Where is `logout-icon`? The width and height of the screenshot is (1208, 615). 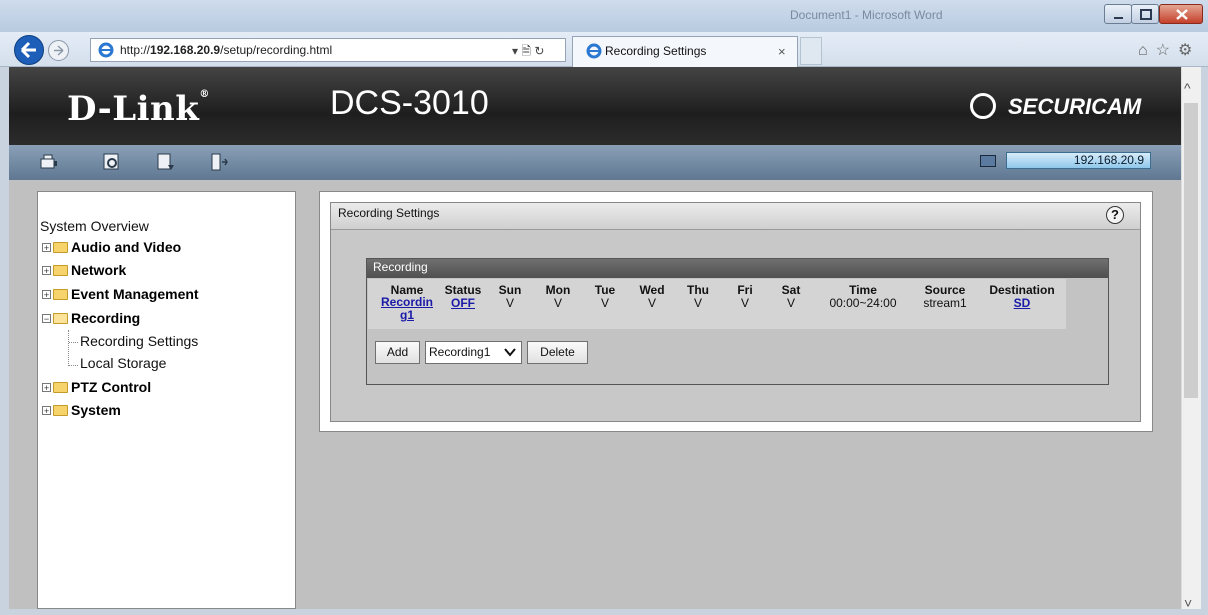
logout-icon is located at coordinates (219, 162).